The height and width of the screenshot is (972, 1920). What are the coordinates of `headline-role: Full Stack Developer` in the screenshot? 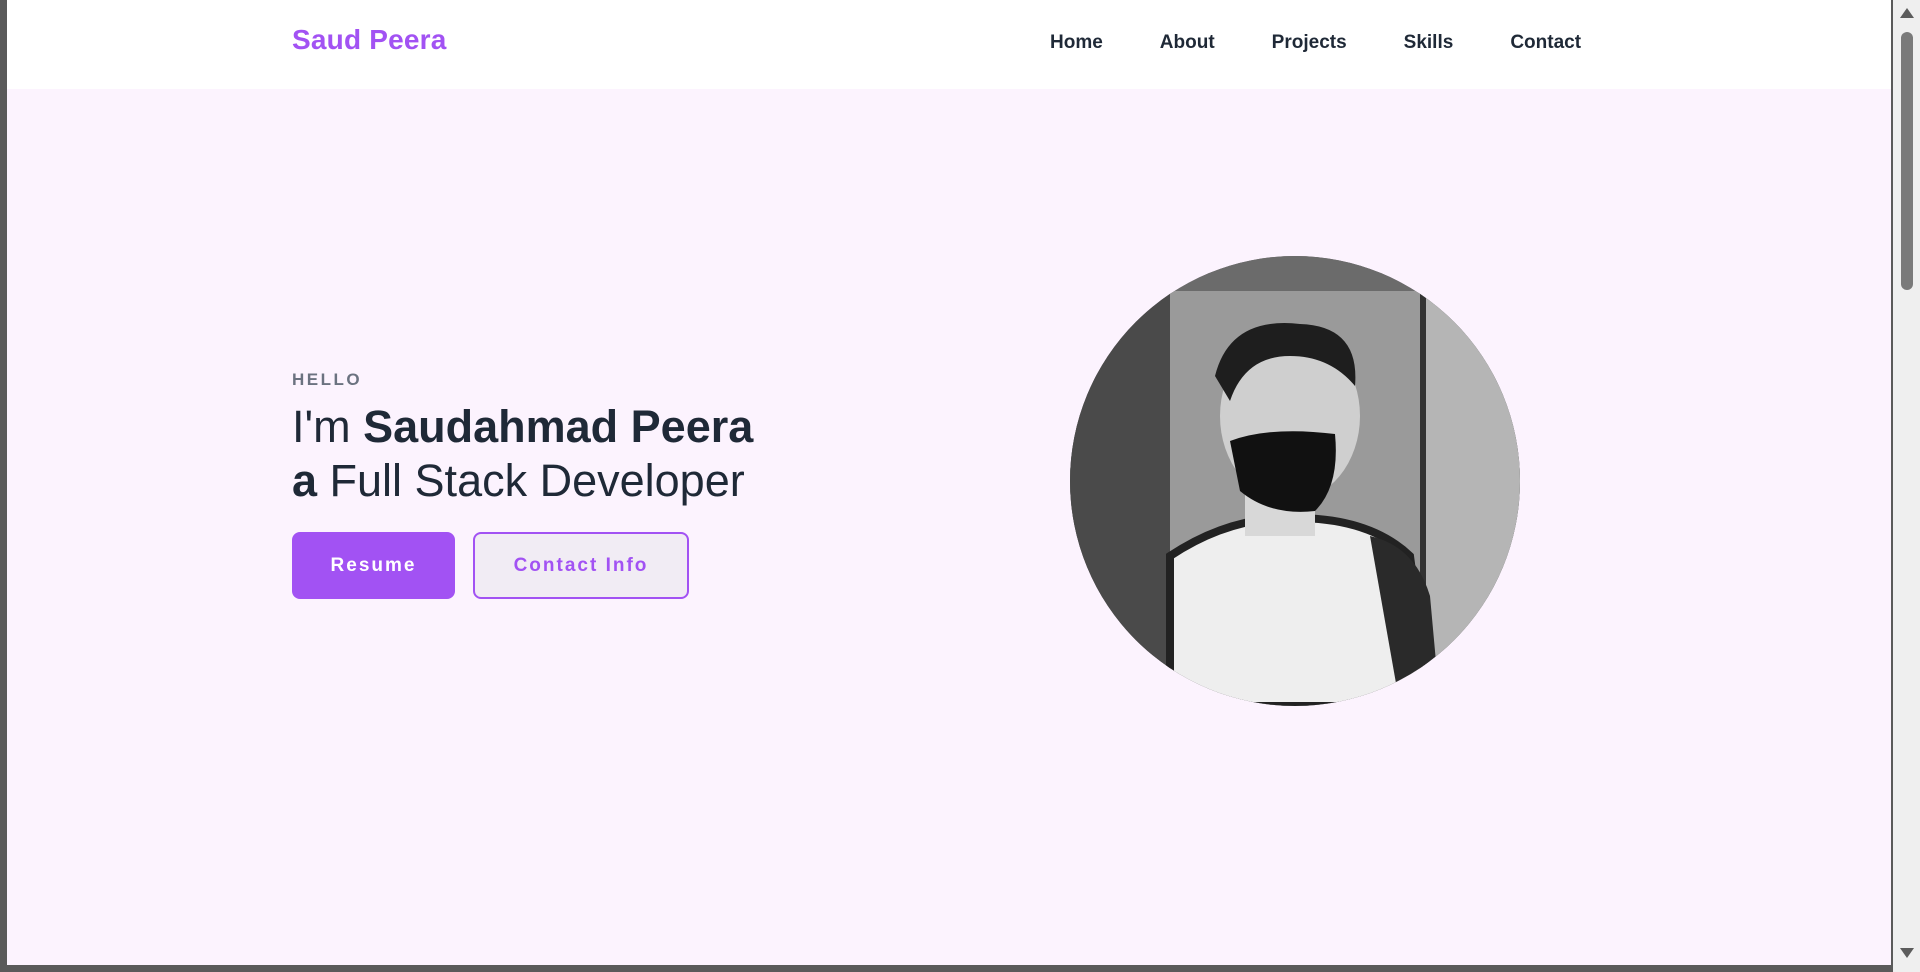 It's located at (531, 480).